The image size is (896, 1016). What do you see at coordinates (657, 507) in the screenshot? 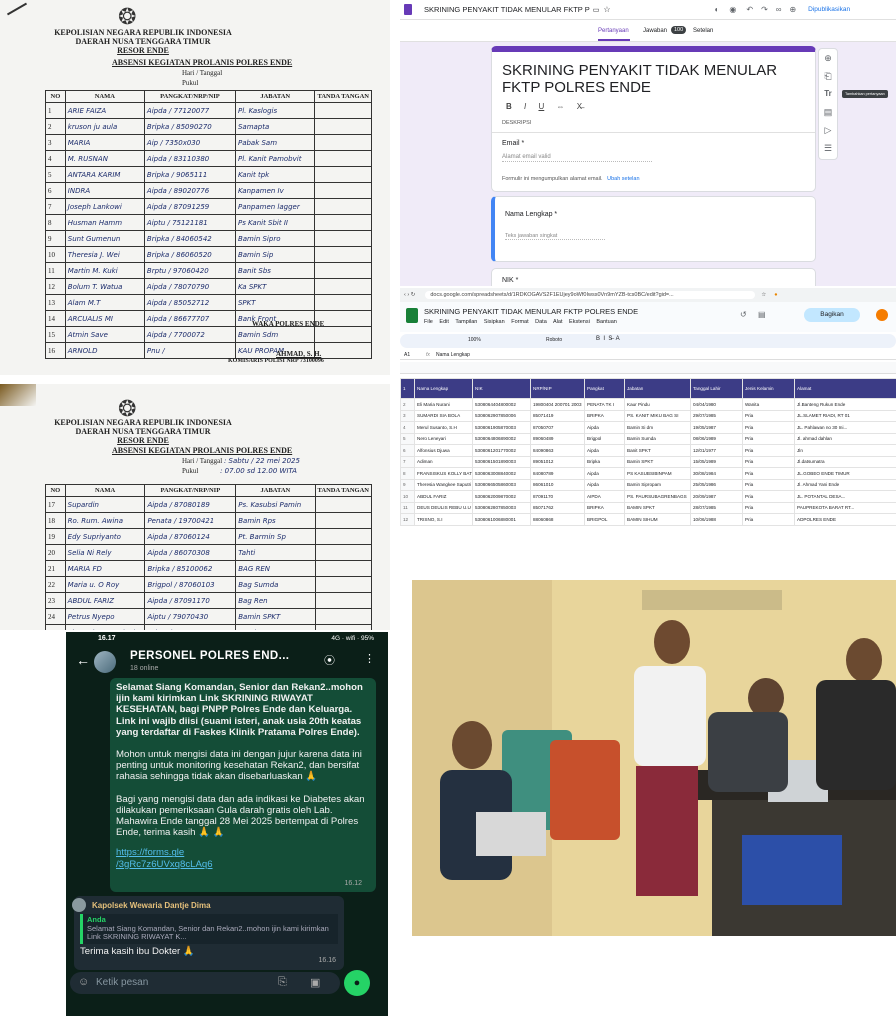
I see `sheet-cell: BAMIN SPKT` at bounding box center [657, 507].